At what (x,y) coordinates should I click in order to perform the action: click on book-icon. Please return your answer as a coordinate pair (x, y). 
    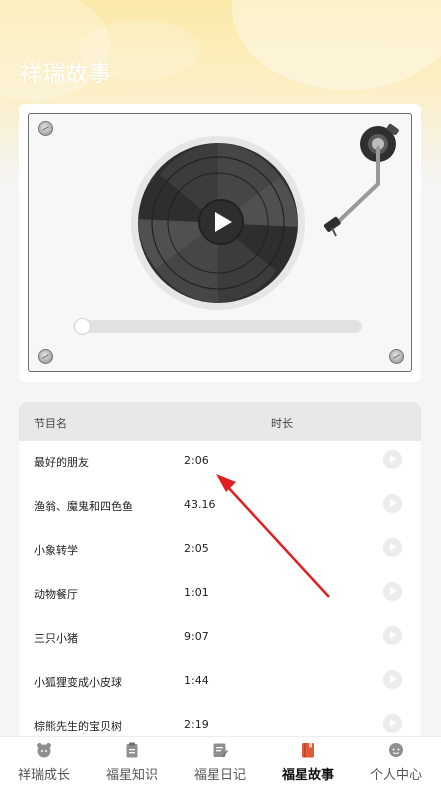
    Looking at the image, I should click on (308, 750).